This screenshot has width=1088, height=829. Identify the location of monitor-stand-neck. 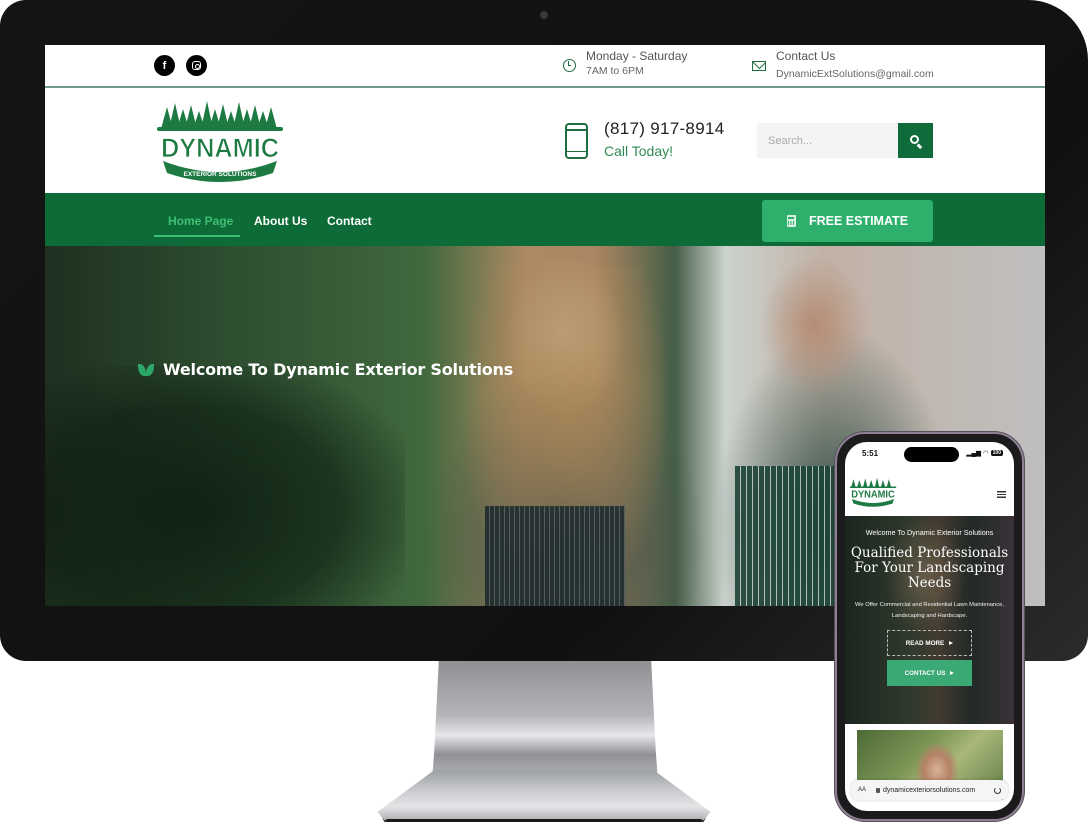
(545, 721).